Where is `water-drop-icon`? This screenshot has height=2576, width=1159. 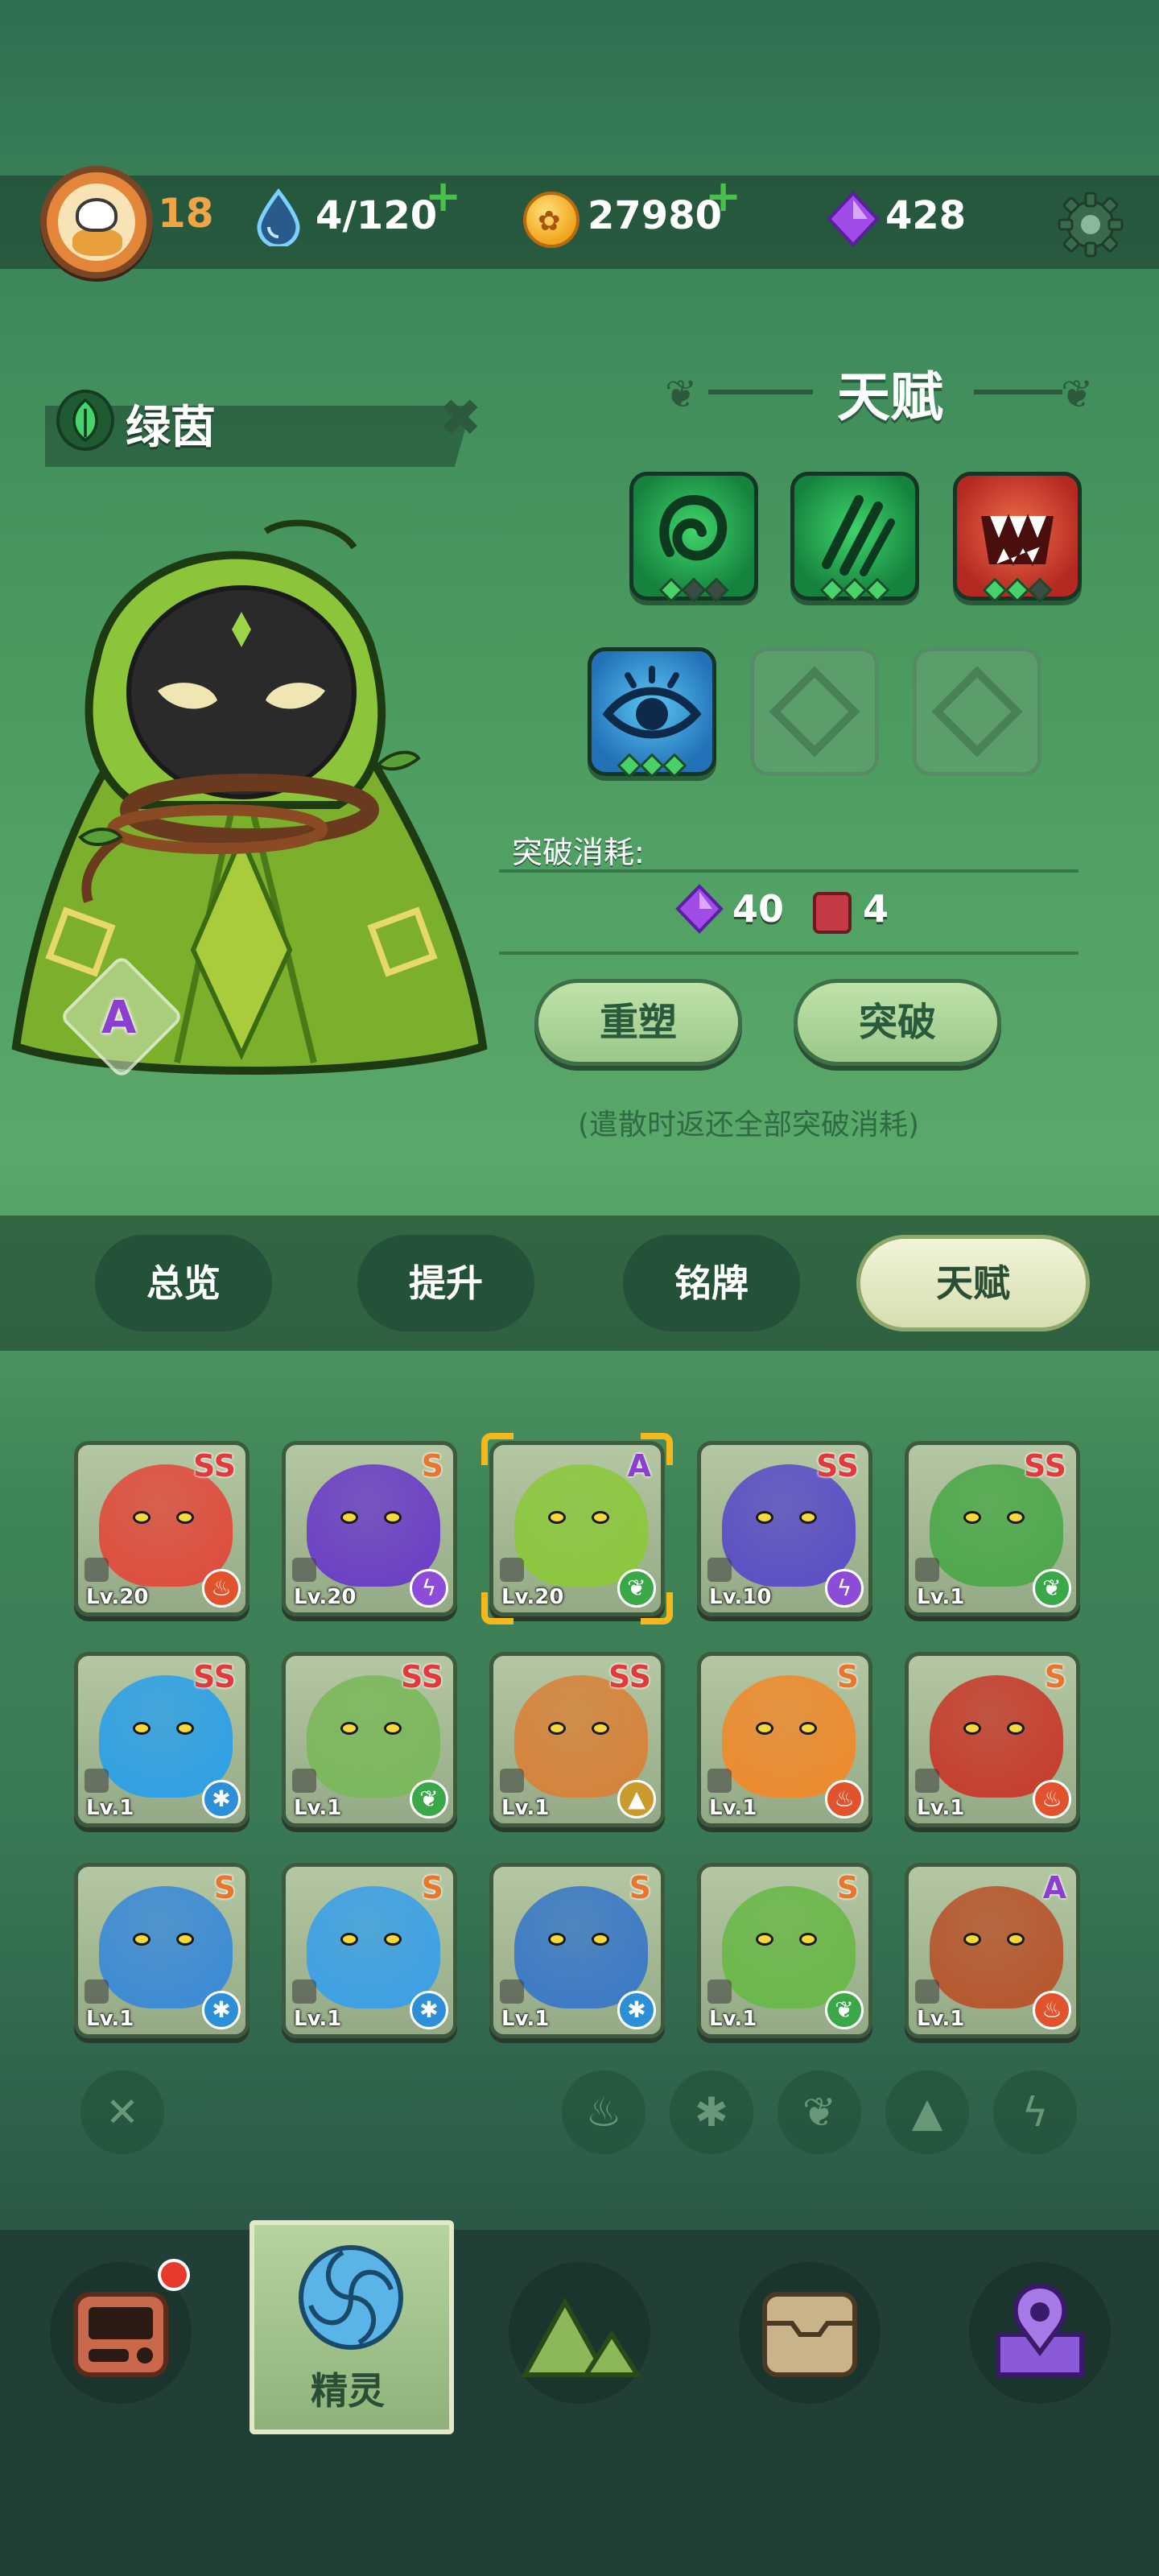 water-drop-icon is located at coordinates (278, 217).